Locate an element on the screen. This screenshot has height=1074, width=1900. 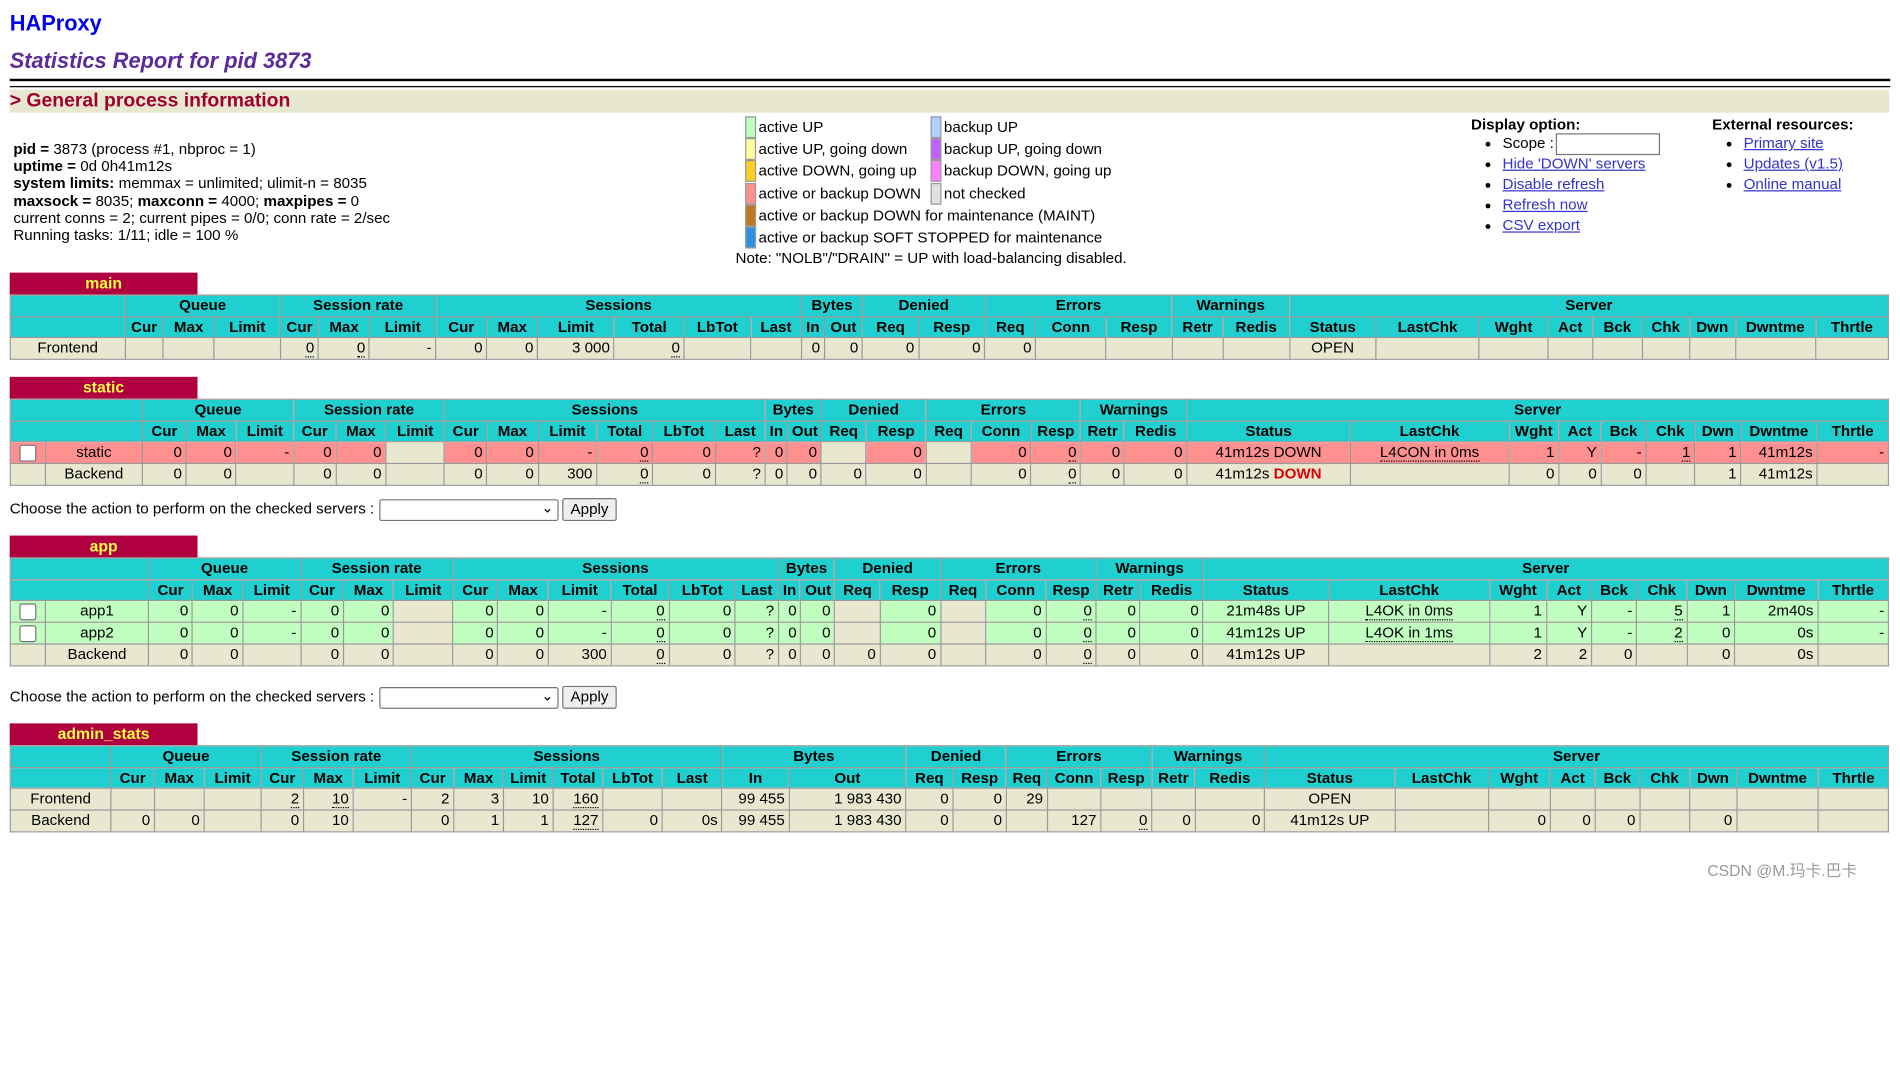
cell-act is located at coordinates (1572, 799).